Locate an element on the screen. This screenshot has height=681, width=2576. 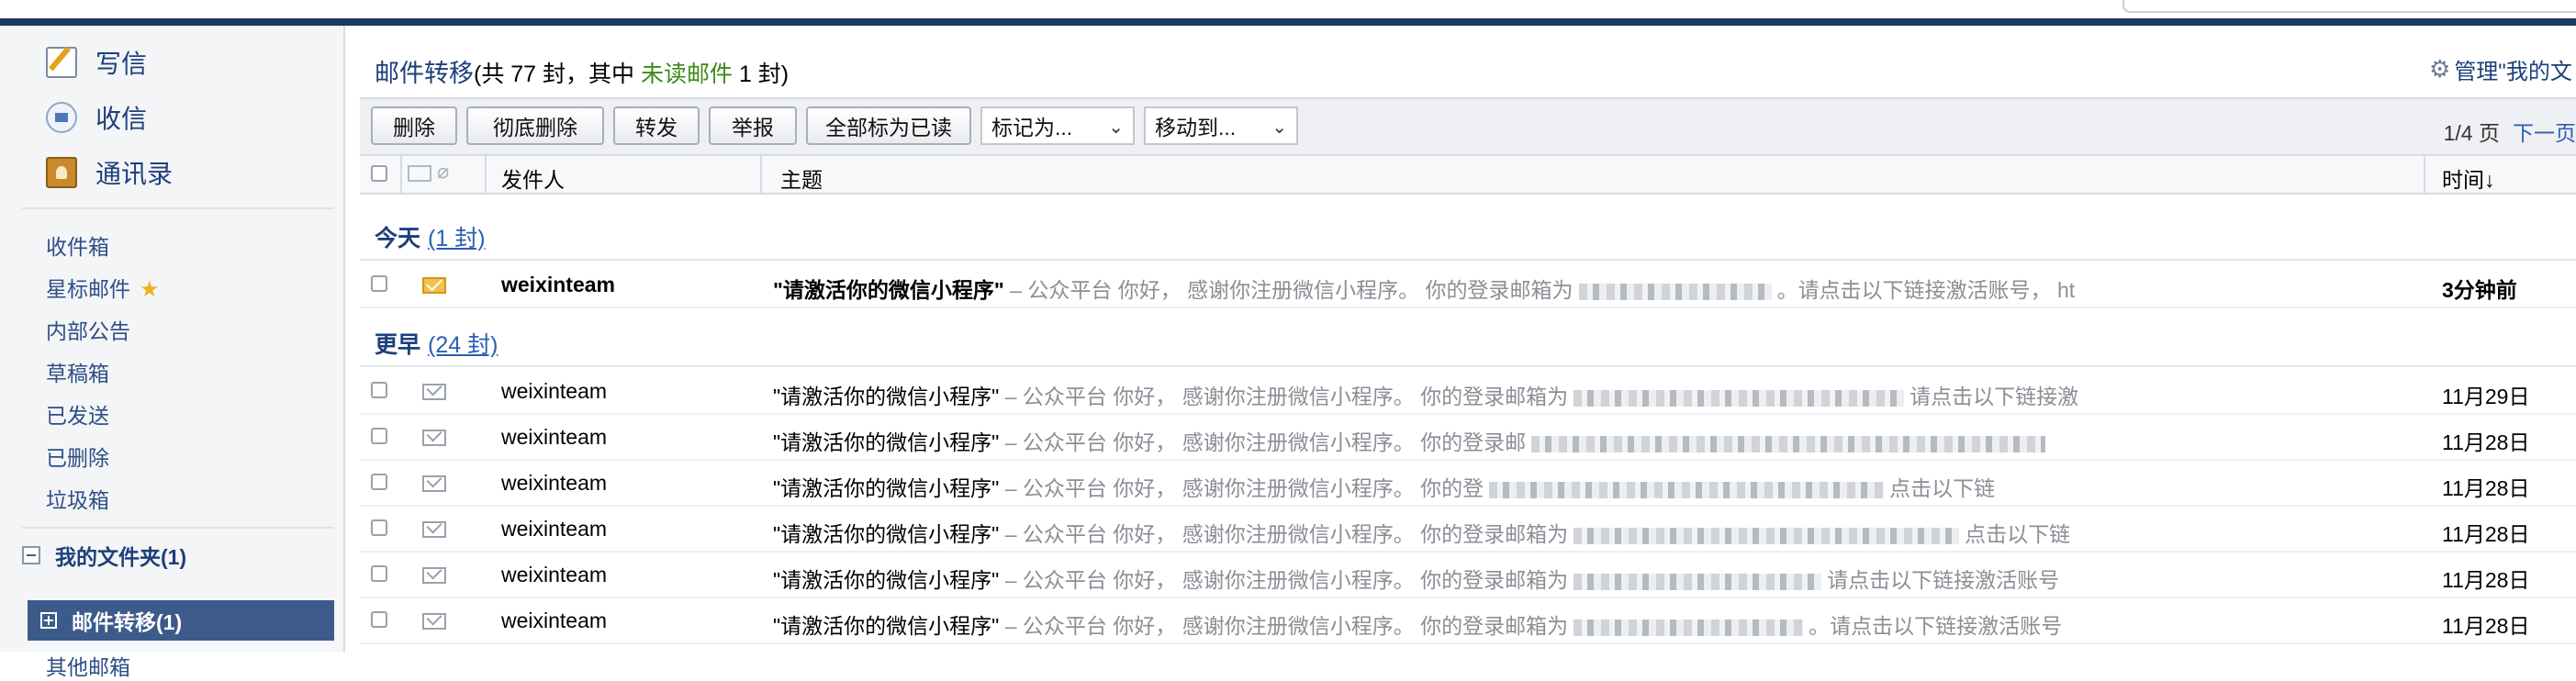
delete-permanently-button: 彻底删除 is located at coordinates (535, 125).